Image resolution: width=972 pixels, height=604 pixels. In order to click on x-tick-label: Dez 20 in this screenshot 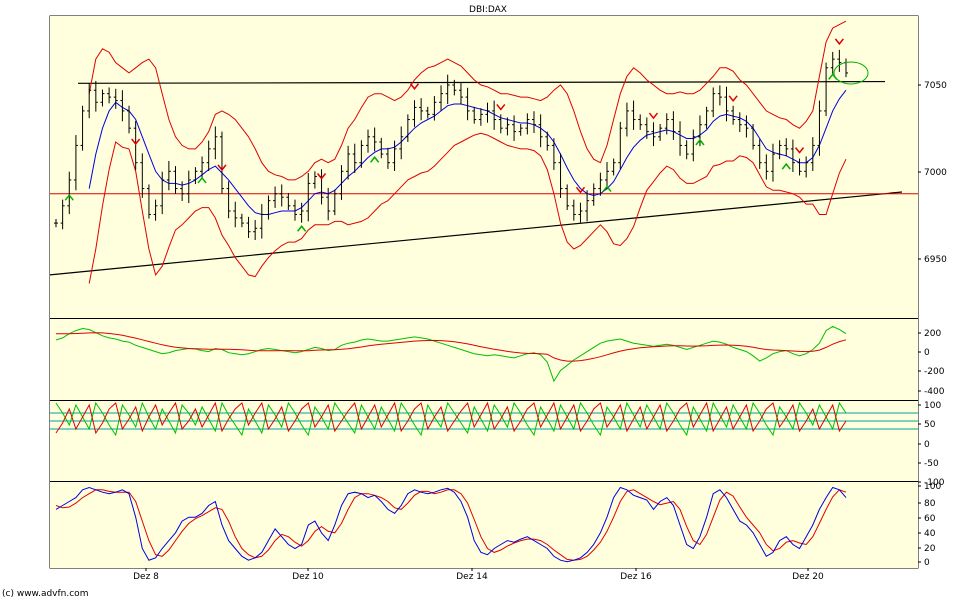, I will do `click(808, 577)`.